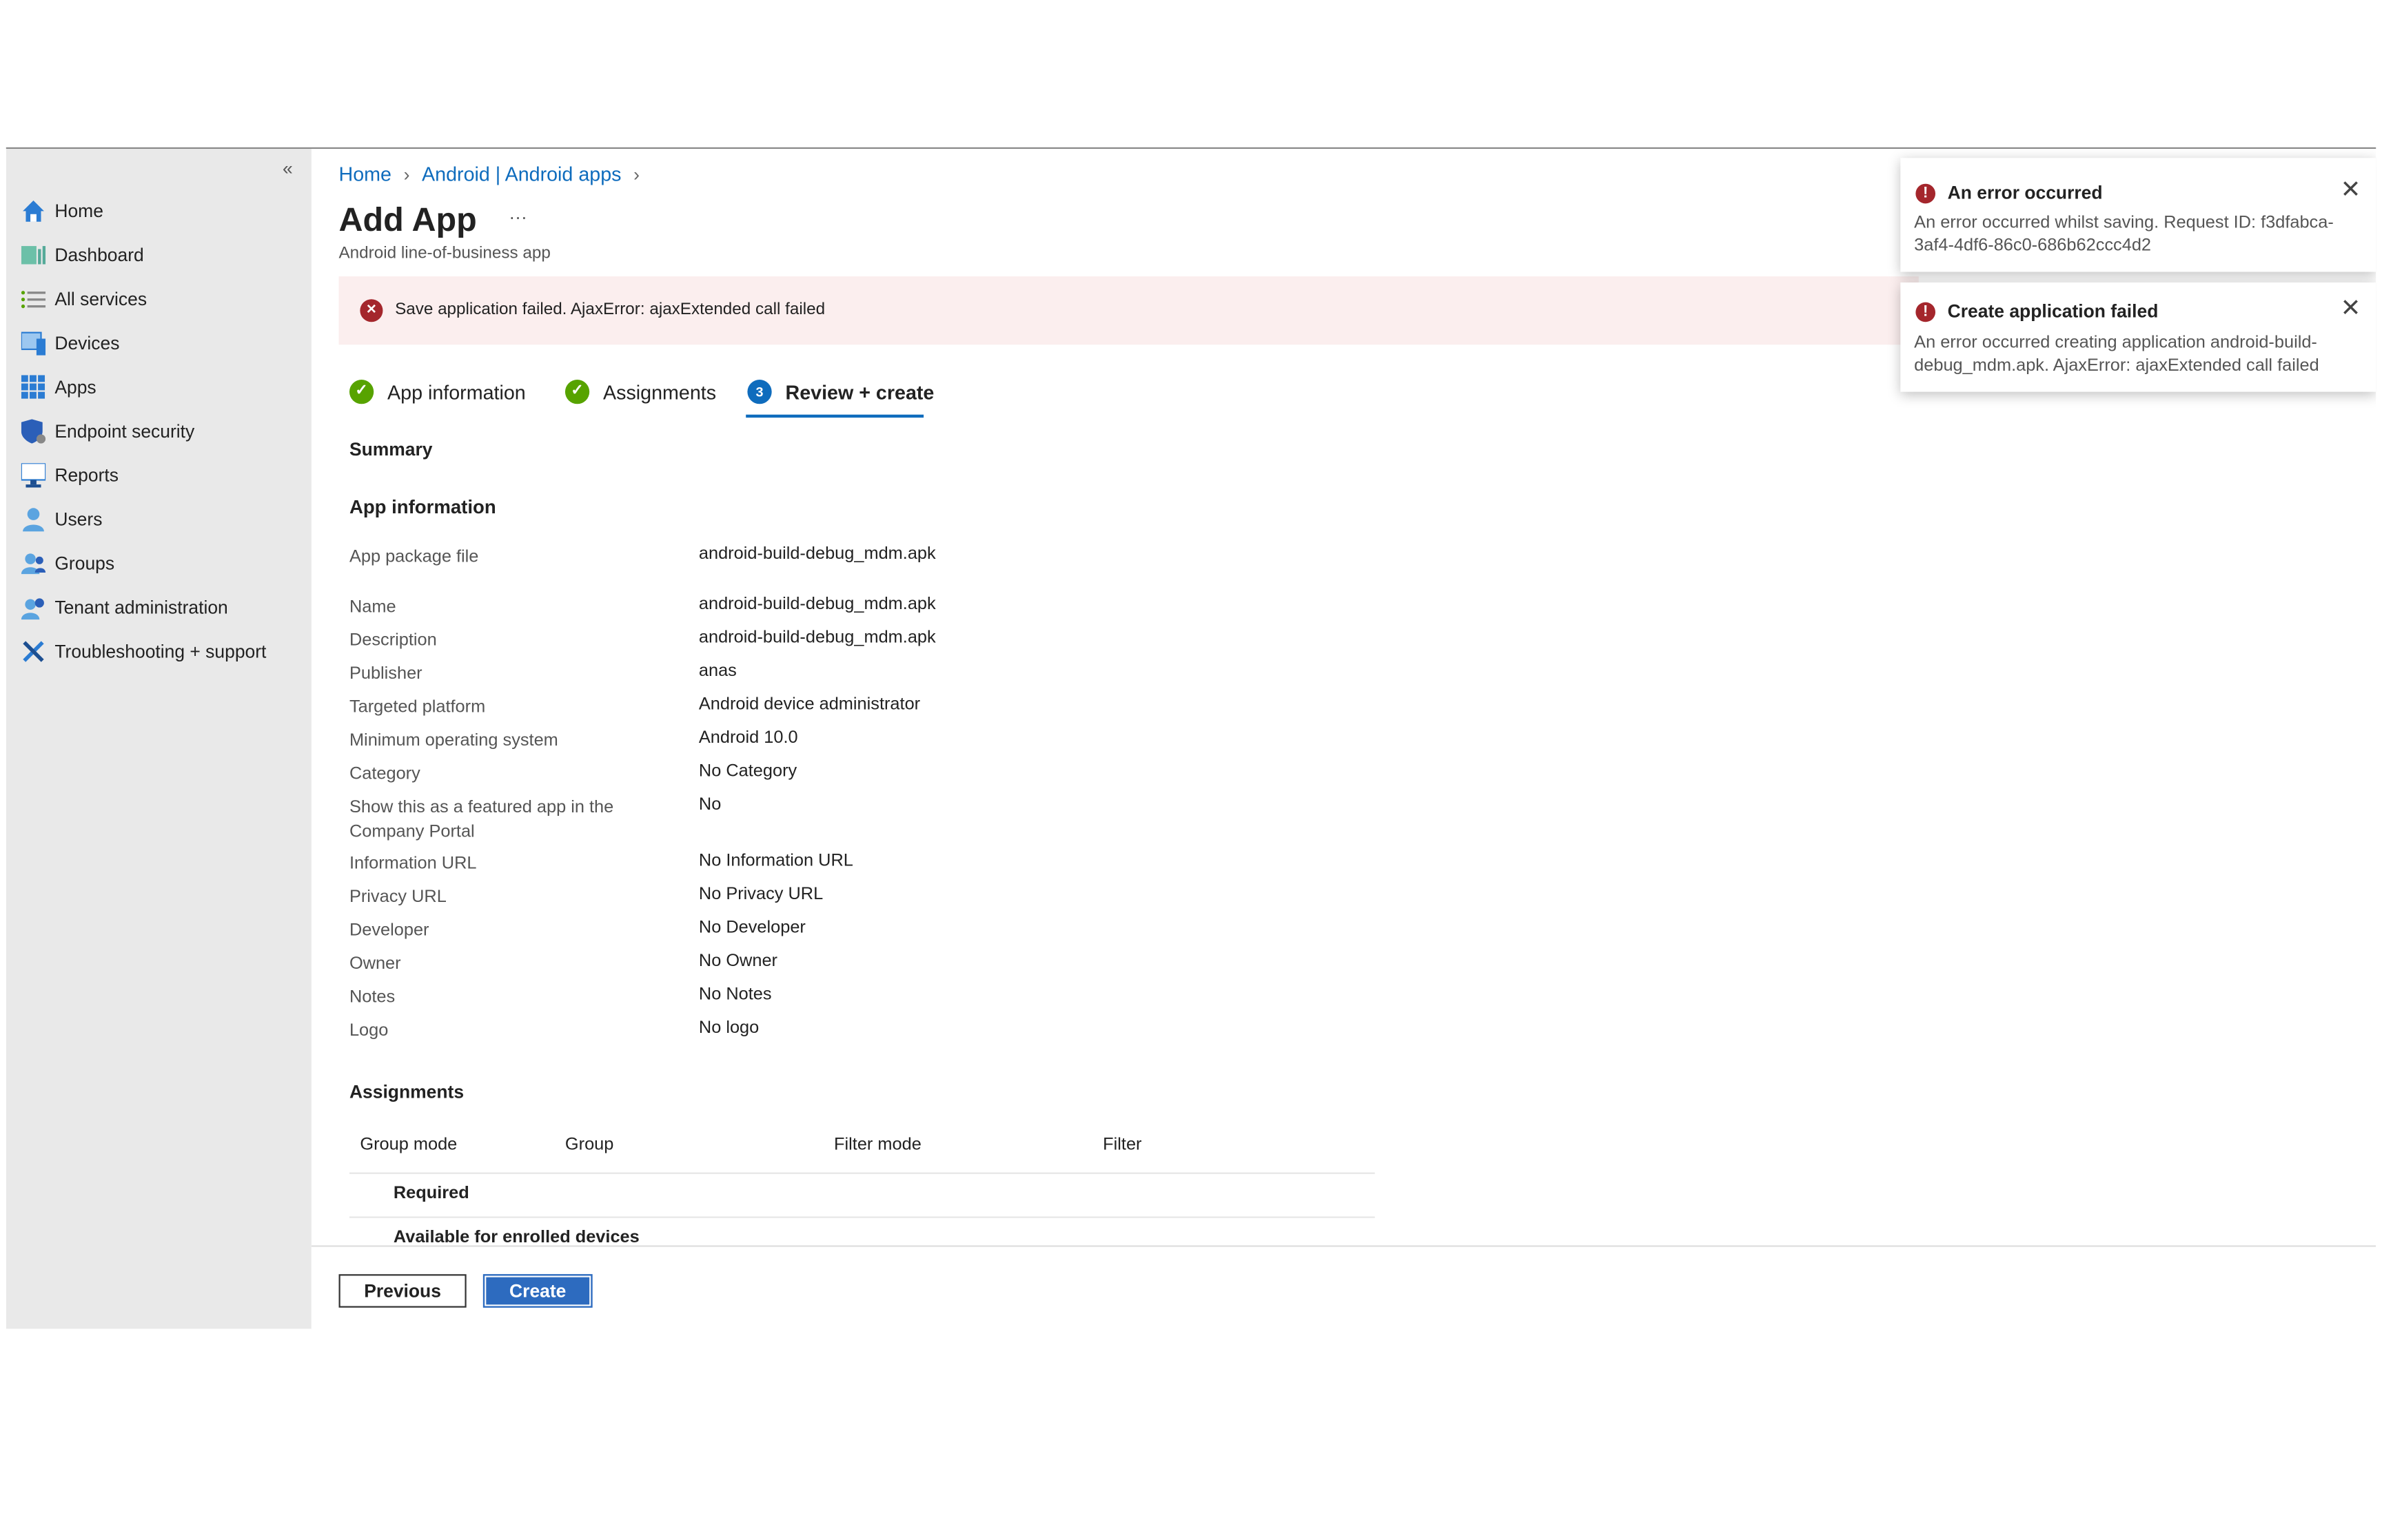 Image resolution: width=2382 pixels, height=1540 pixels. What do you see at coordinates (747, 771) in the screenshot?
I see `field-value: No Category` at bounding box center [747, 771].